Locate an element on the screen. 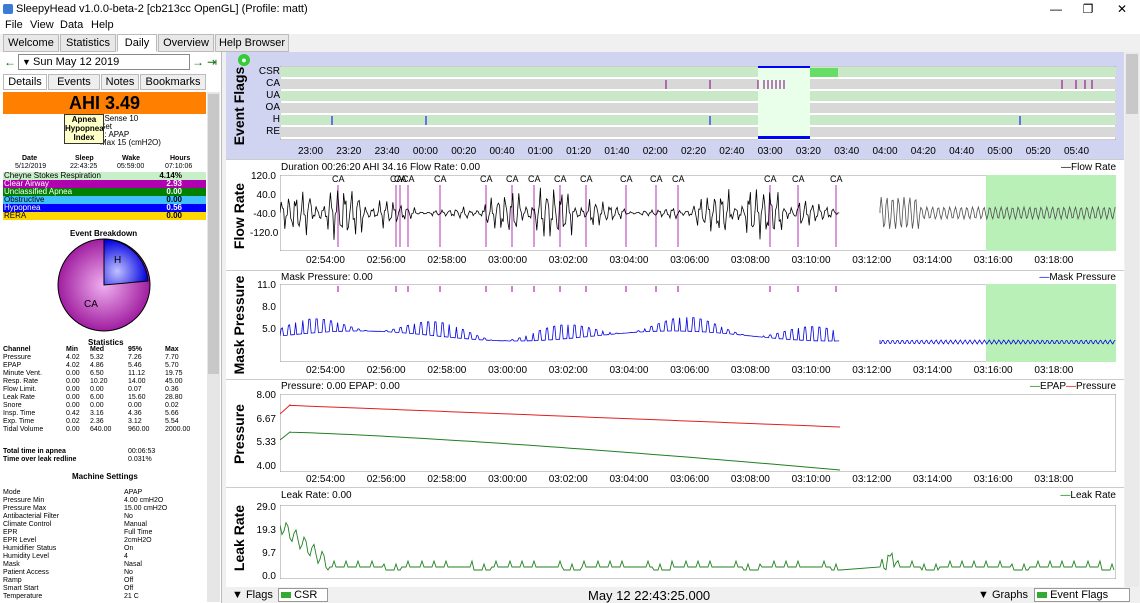 This screenshot has width=1140, height=603. ahi-value: AHI 3.49 is located at coordinates (104, 103).